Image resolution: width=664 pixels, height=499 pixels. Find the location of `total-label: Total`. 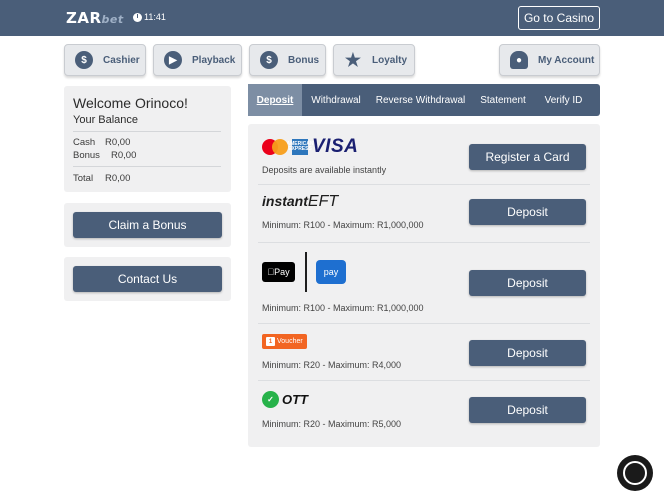

total-label: Total is located at coordinates (83, 178).